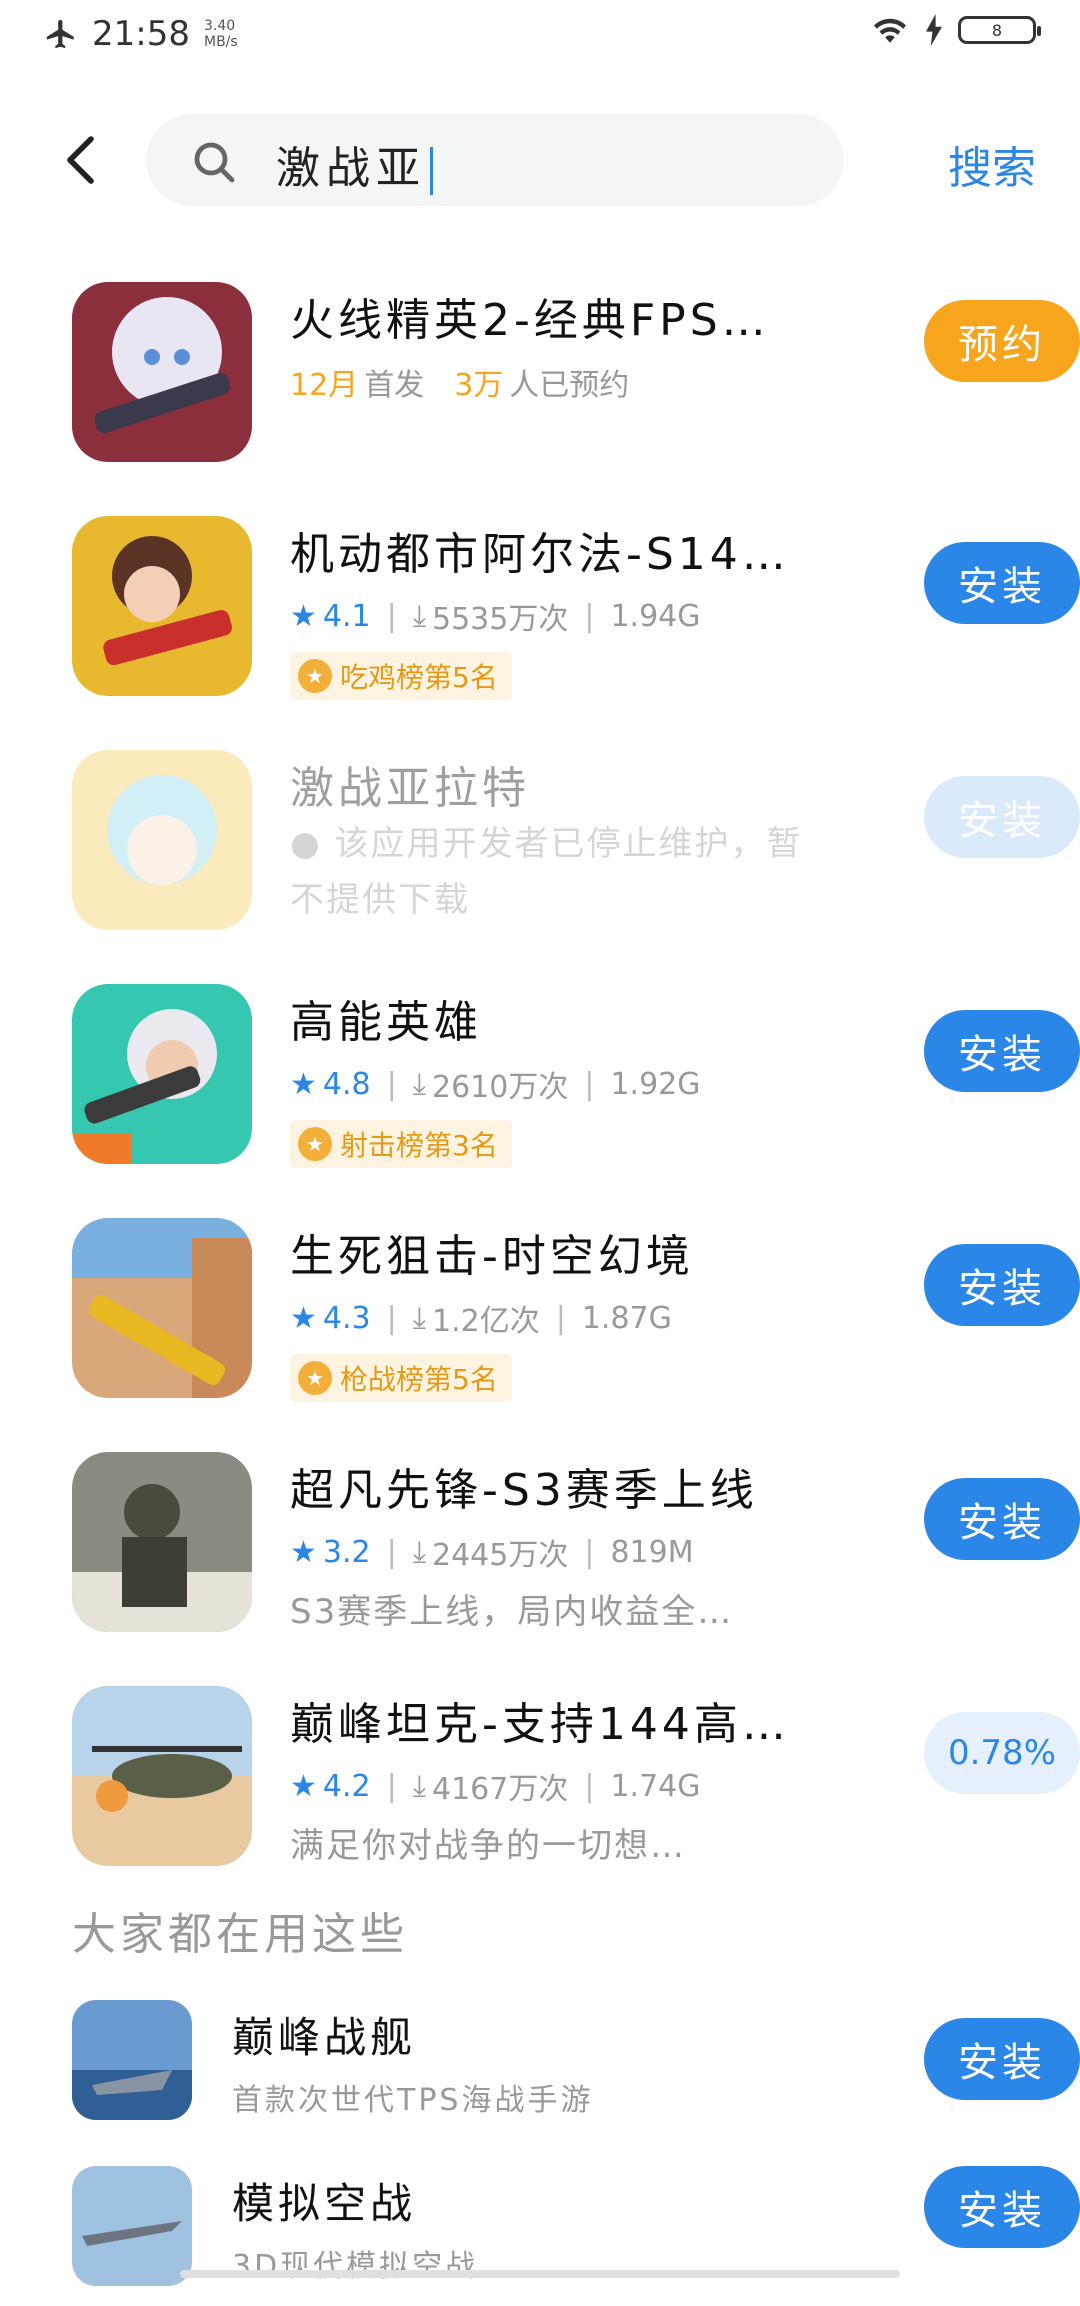 The height and width of the screenshot is (2306, 1080). What do you see at coordinates (560, 872) in the screenshot?
I see `unavailable-notice: ● 该应用开发者已停止维护，暂不提供下载` at bounding box center [560, 872].